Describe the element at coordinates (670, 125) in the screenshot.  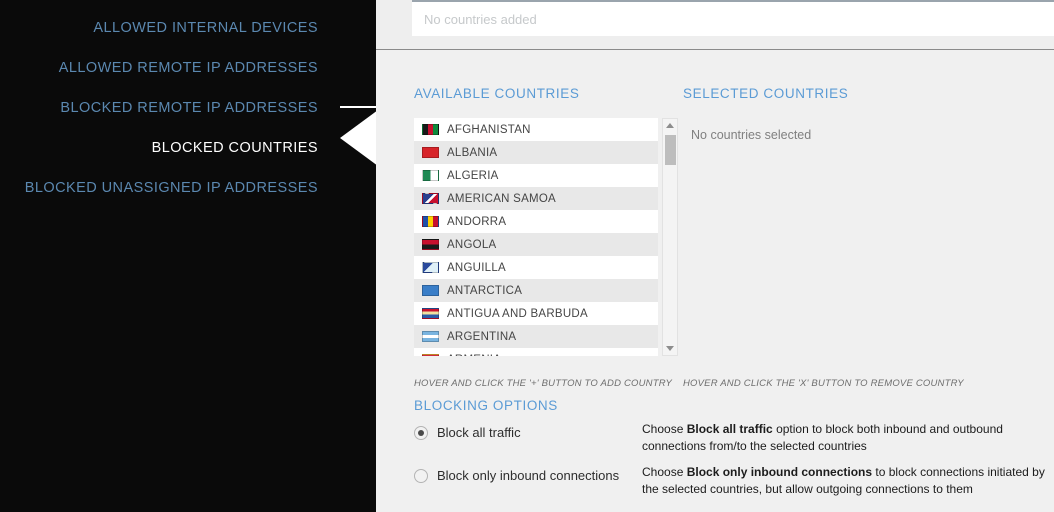
I see `scroll-up-arrow-icon` at that location.